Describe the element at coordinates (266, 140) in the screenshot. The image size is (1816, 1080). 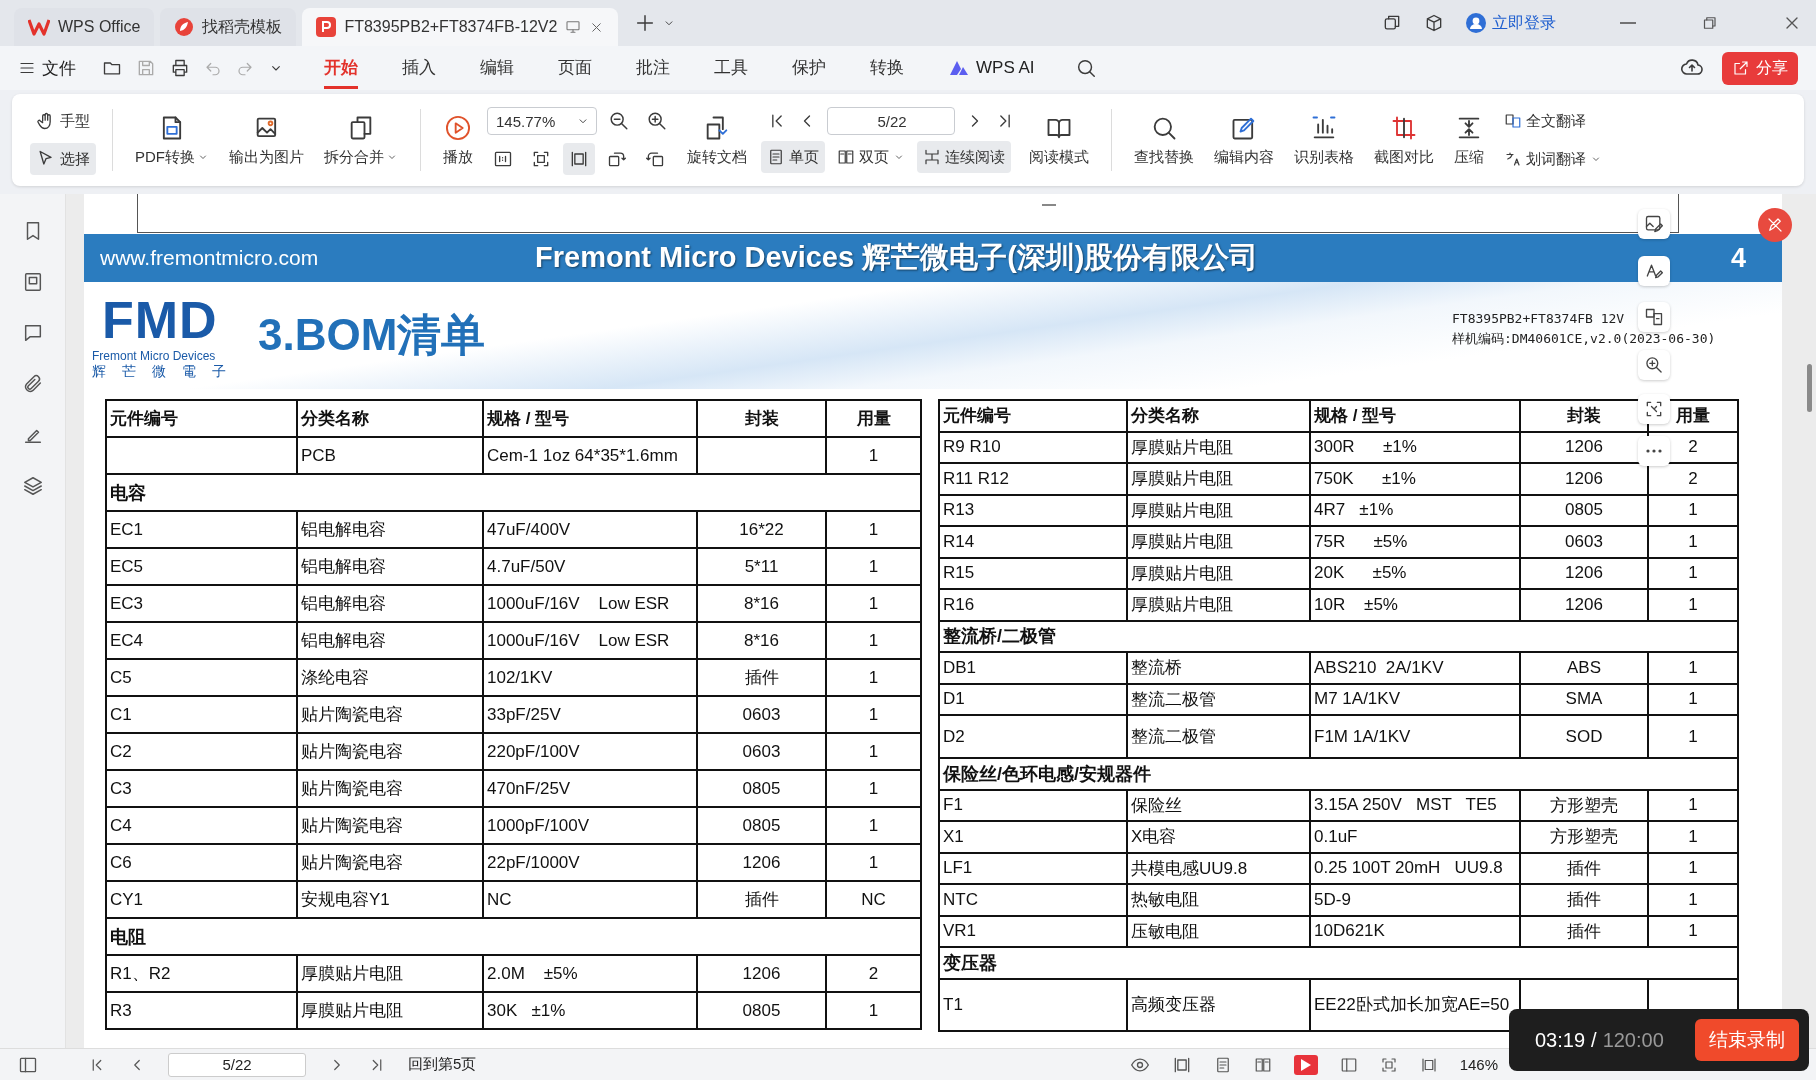
I see `toolbar-button: 输出为图片` at that location.